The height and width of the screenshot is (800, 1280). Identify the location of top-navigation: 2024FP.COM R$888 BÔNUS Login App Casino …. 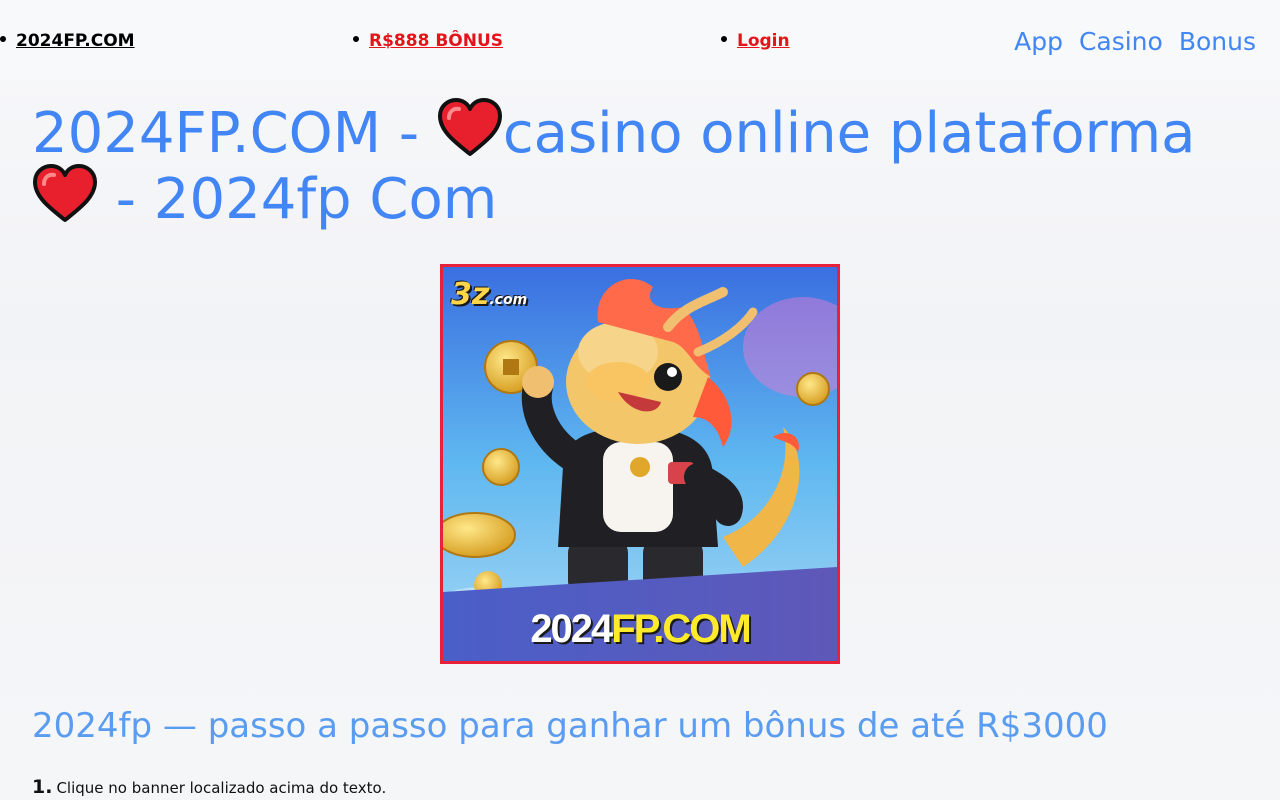
(640, 40).